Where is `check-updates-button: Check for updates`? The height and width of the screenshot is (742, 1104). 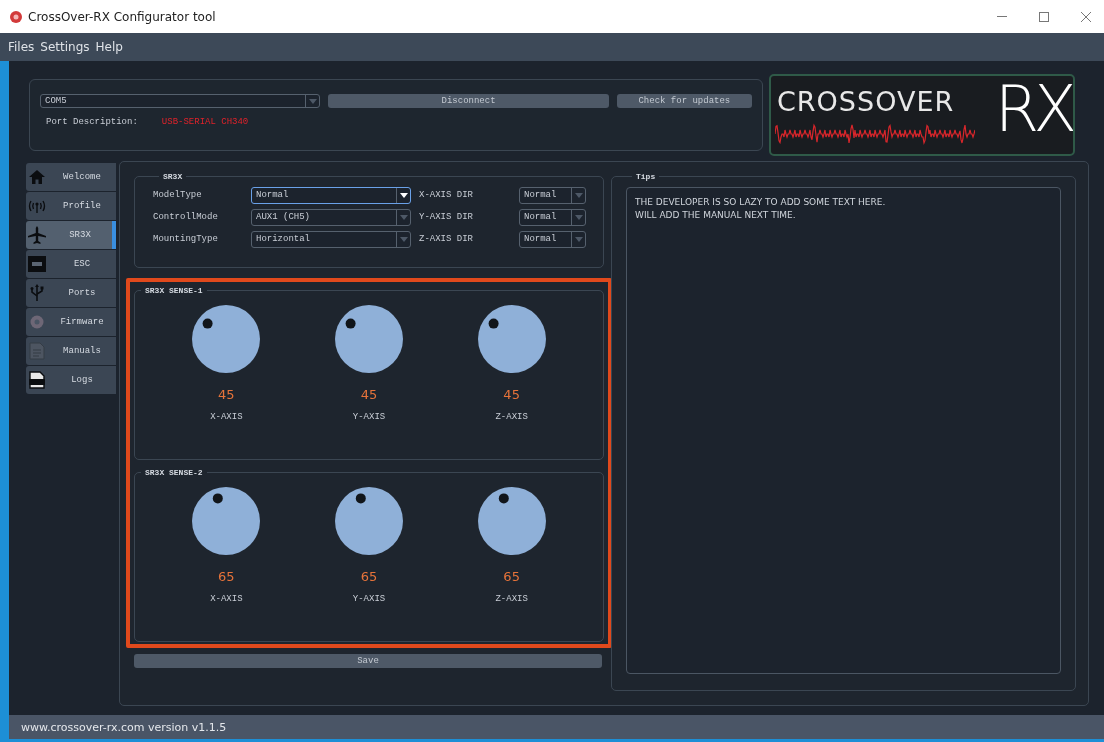
check-updates-button: Check for updates is located at coordinates (684, 101).